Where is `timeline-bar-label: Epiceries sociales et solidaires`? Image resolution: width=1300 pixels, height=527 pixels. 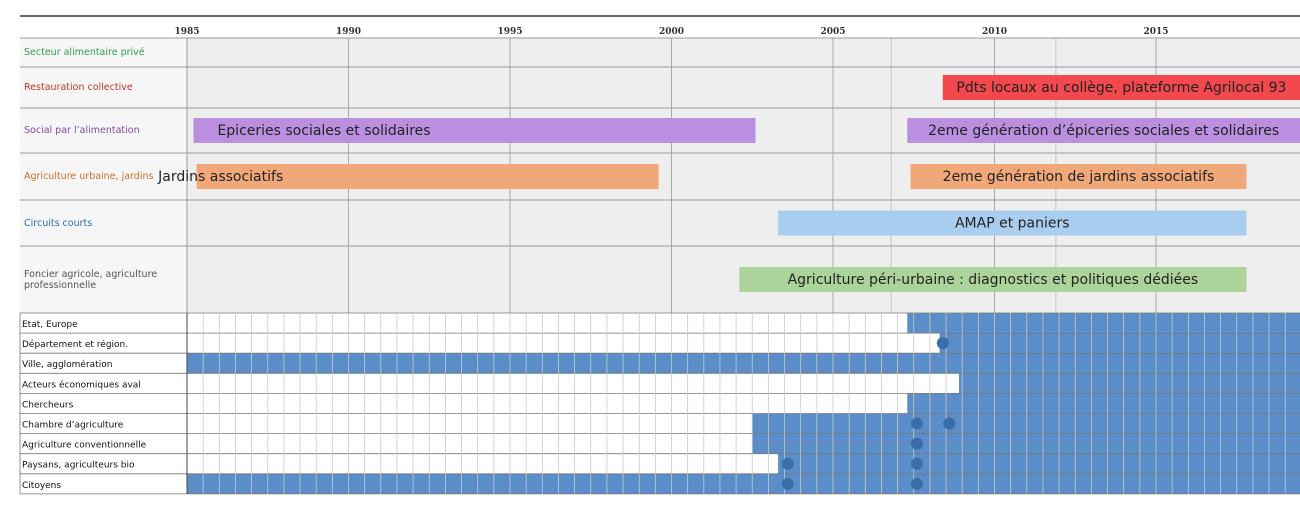
timeline-bar-label: Epiceries sociales et solidaires is located at coordinates (323, 131).